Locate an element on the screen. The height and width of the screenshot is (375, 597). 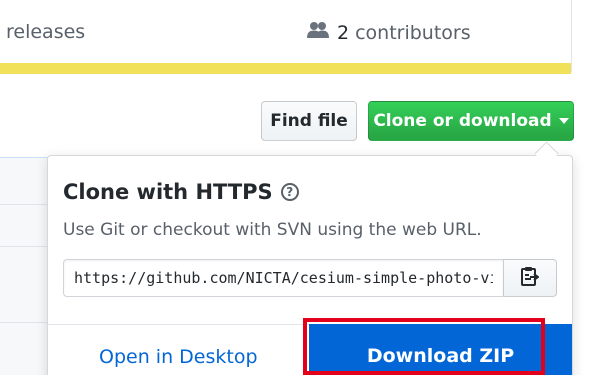
contributors-label: contributors is located at coordinates (413, 32).